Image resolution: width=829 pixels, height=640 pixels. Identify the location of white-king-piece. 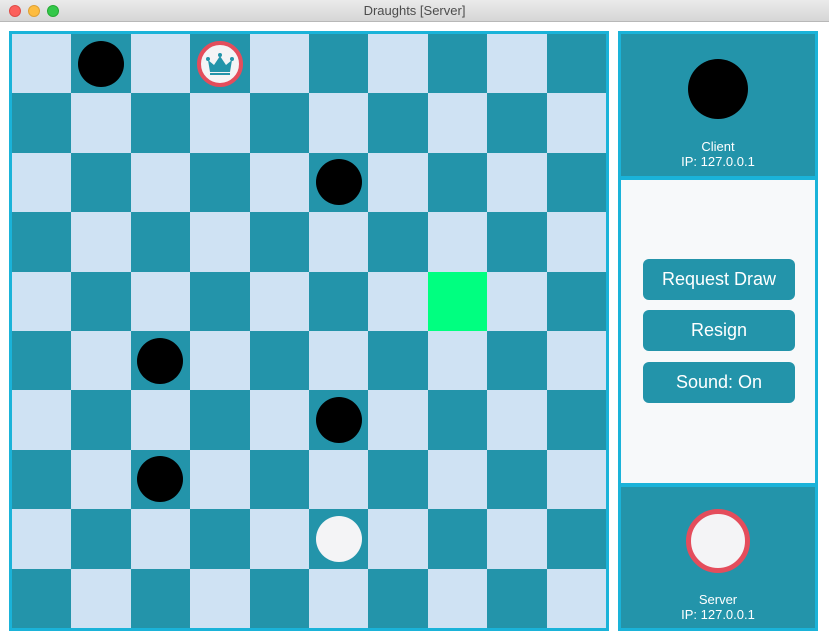
(219, 63).